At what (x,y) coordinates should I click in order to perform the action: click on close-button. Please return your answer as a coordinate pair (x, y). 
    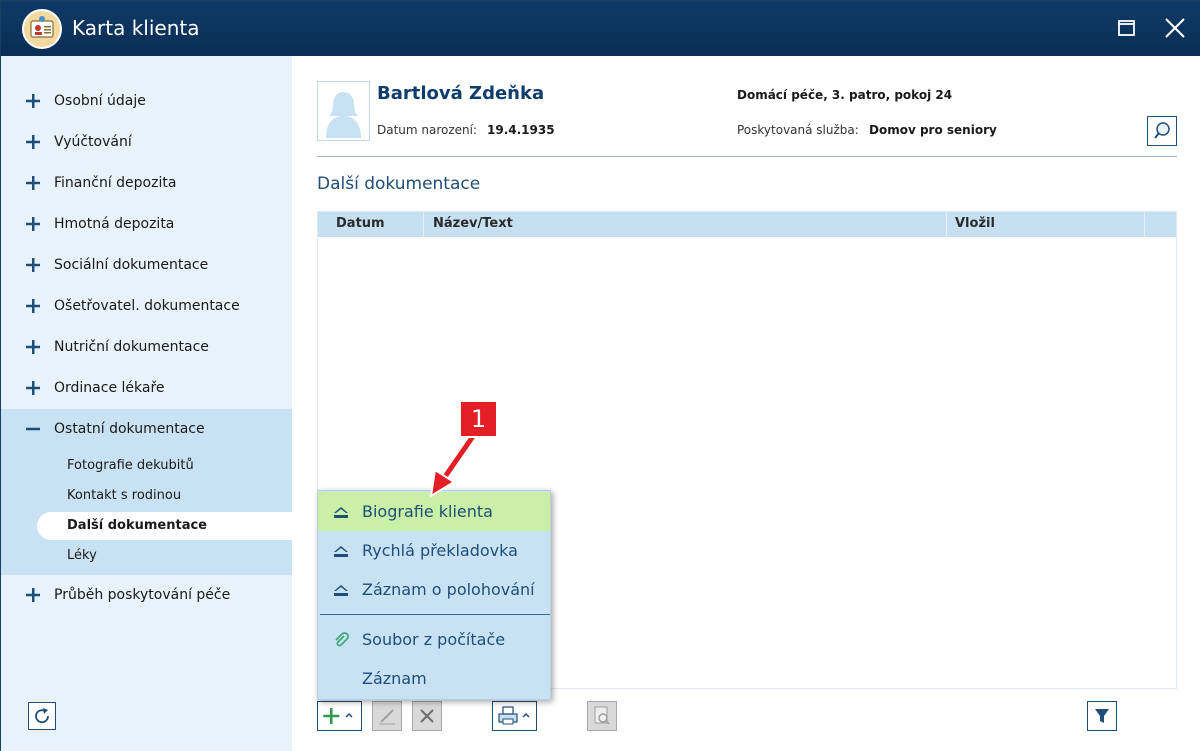
    Looking at the image, I should click on (1175, 28).